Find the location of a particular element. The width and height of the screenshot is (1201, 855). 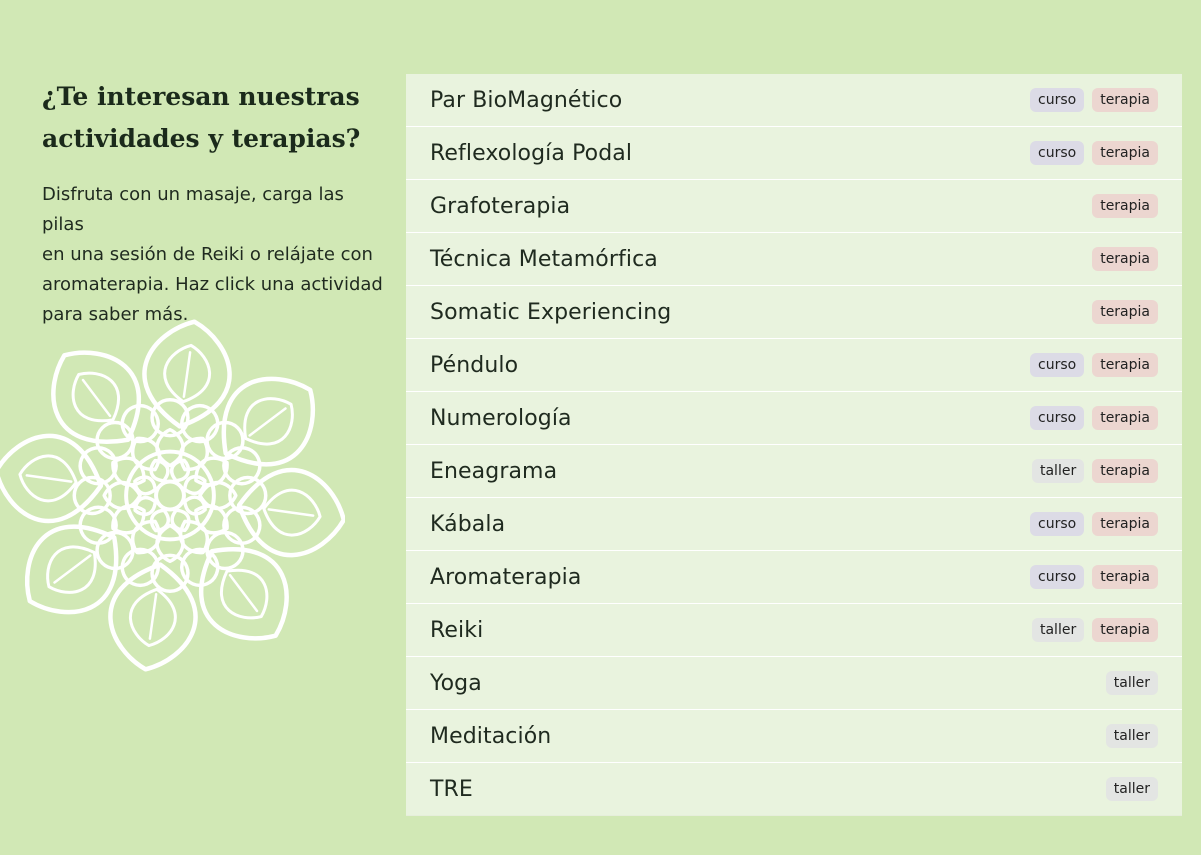

activity-name: Péndulo is located at coordinates (474, 365).